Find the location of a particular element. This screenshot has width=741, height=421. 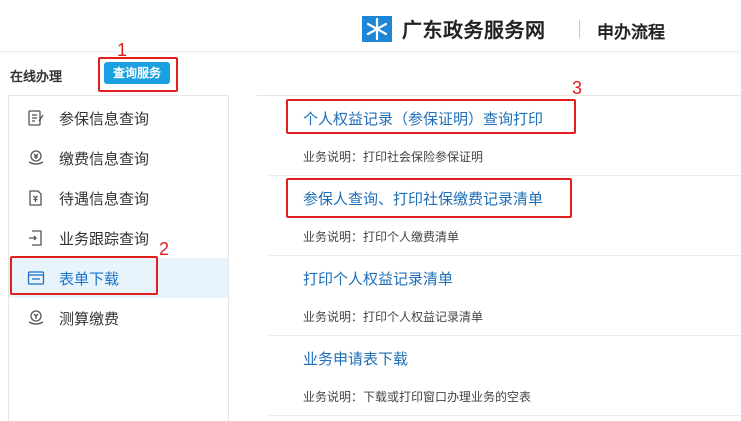

sidebar-item-payment-info: 缴费信息查询 is located at coordinates (118, 158).